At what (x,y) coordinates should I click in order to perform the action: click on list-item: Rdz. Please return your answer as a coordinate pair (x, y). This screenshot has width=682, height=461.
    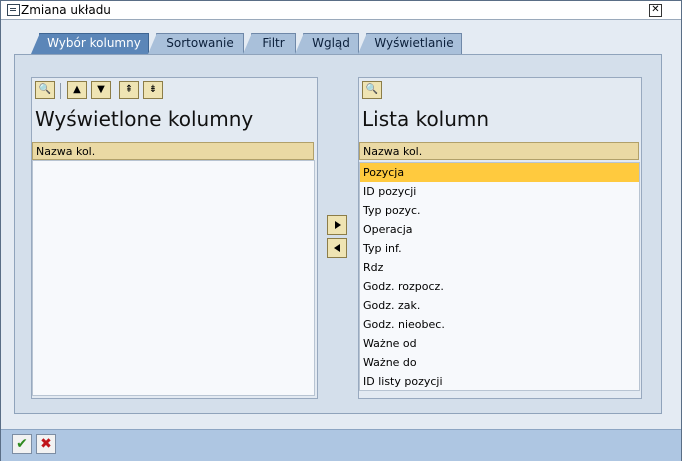
    Looking at the image, I should click on (499, 267).